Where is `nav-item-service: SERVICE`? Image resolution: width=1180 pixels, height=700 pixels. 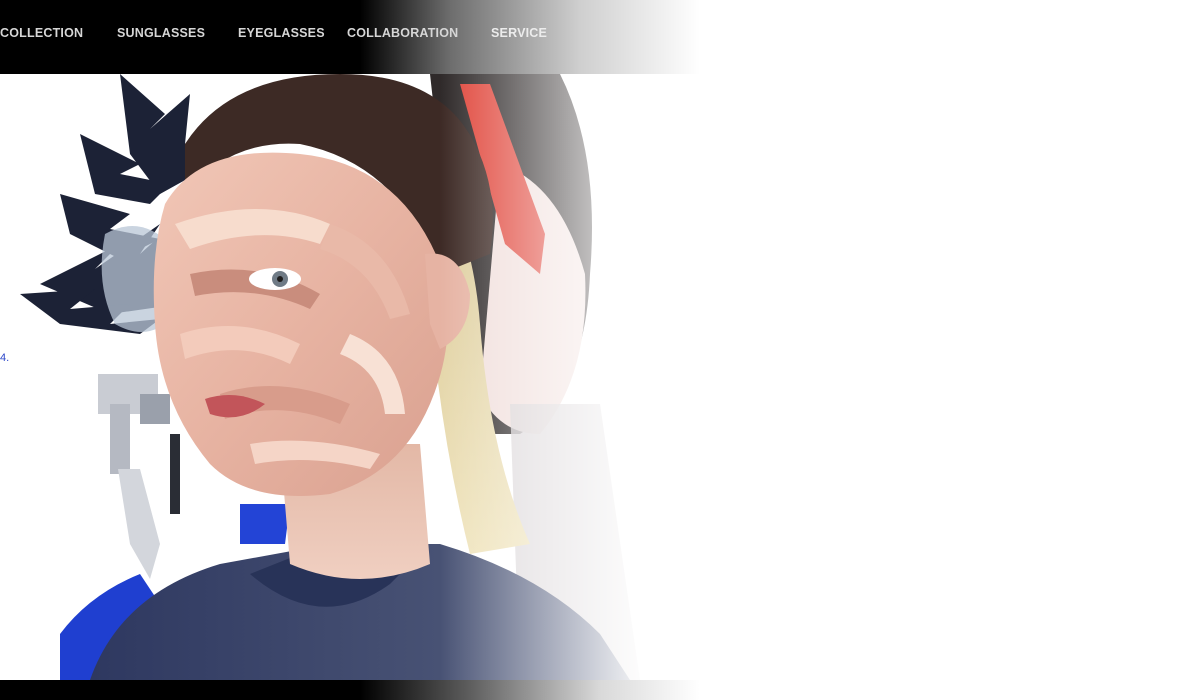 nav-item-service: SERVICE is located at coordinates (519, 33).